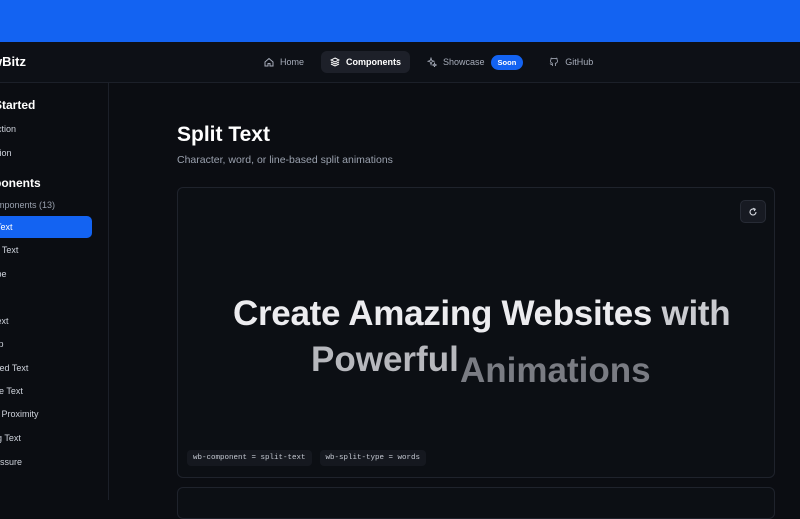  I want to click on refresh-button, so click(753, 211).